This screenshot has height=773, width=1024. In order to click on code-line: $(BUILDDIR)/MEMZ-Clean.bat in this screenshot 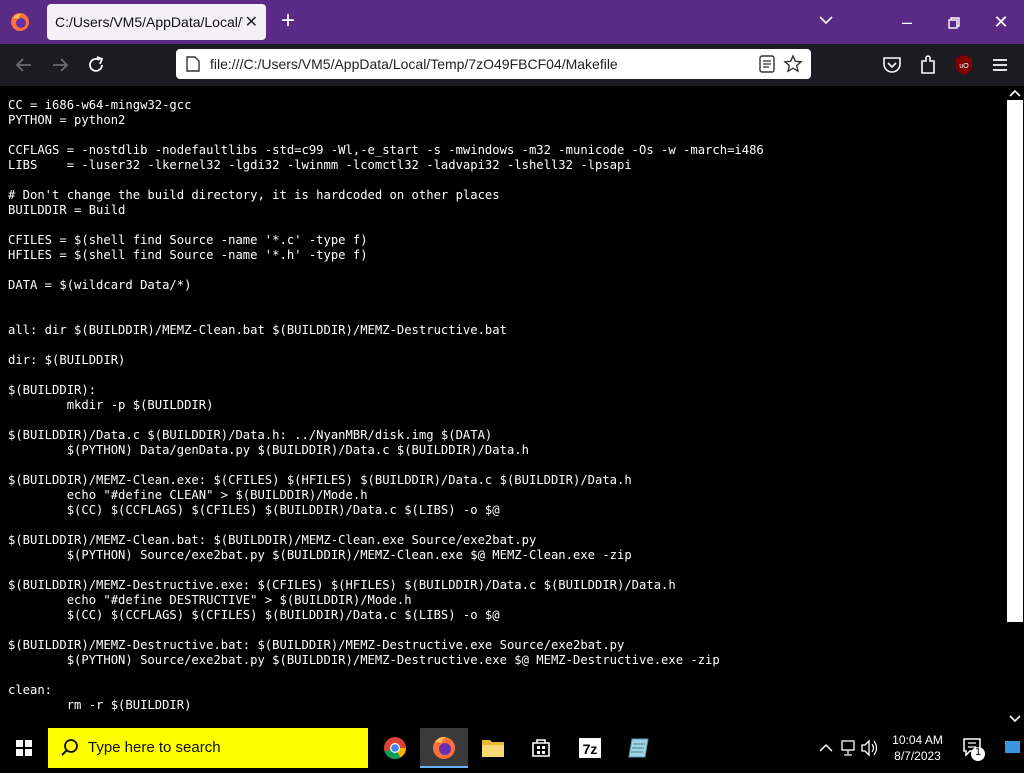, I will do `click(272, 540)`.